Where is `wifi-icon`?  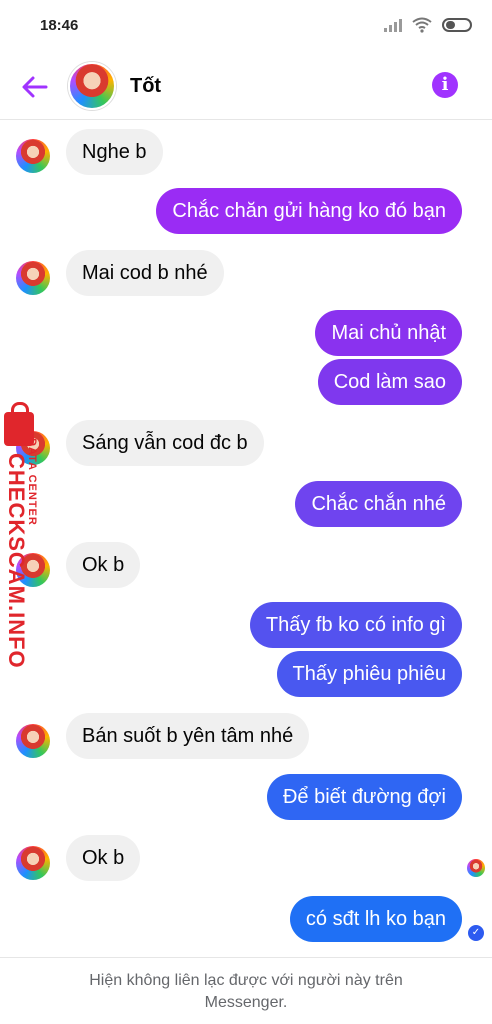 wifi-icon is located at coordinates (422, 25).